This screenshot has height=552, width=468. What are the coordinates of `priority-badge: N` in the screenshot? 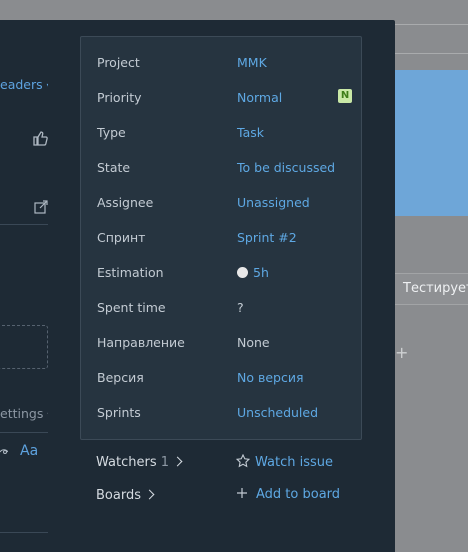 It's located at (345, 96).